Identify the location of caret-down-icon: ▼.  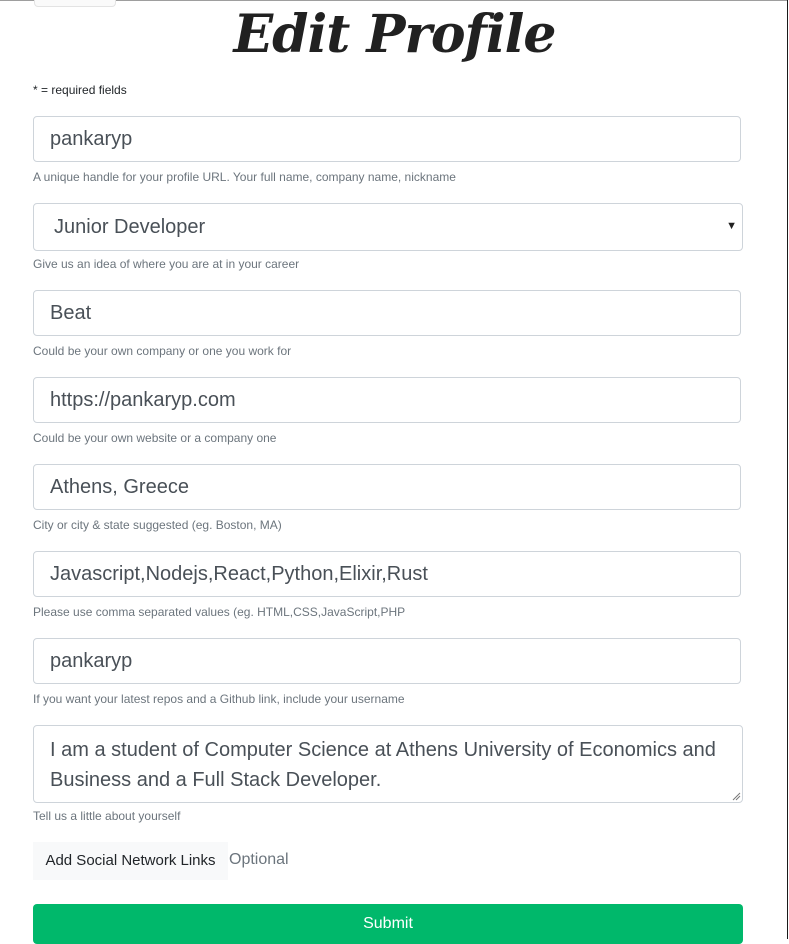
(731, 226).